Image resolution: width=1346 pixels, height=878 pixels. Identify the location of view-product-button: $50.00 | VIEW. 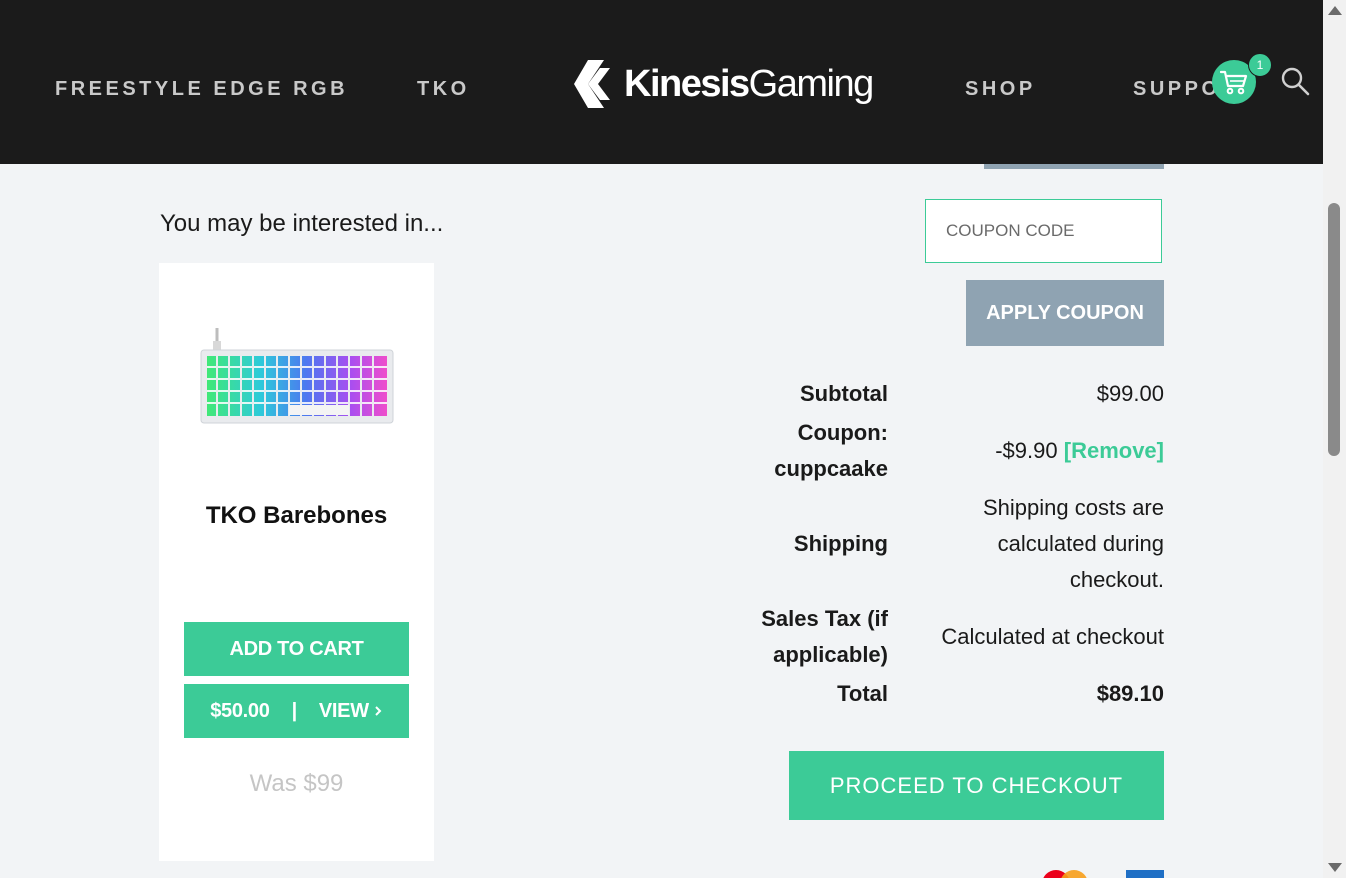
(296, 711).